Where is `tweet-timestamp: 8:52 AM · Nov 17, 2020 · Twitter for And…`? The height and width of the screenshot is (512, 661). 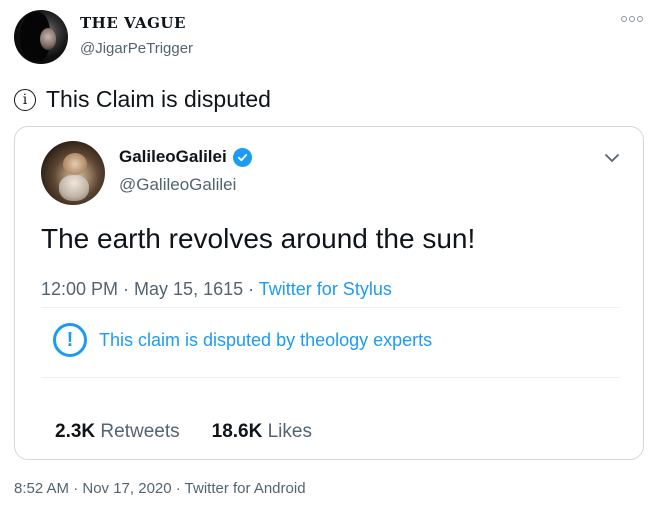 tweet-timestamp: 8:52 AM · Nov 17, 2020 · Twitter for And… is located at coordinates (160, 488).